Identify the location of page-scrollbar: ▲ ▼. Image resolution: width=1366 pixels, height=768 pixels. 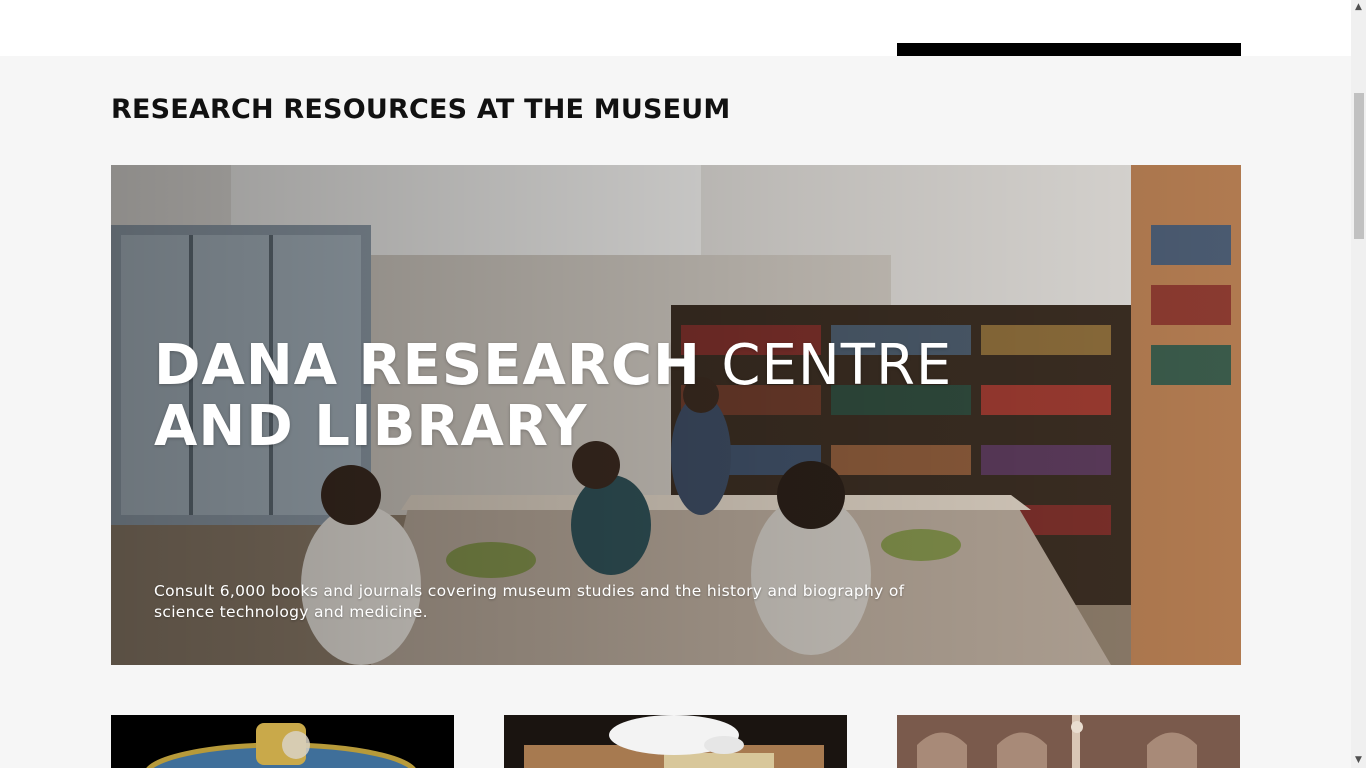
(1358, 384).